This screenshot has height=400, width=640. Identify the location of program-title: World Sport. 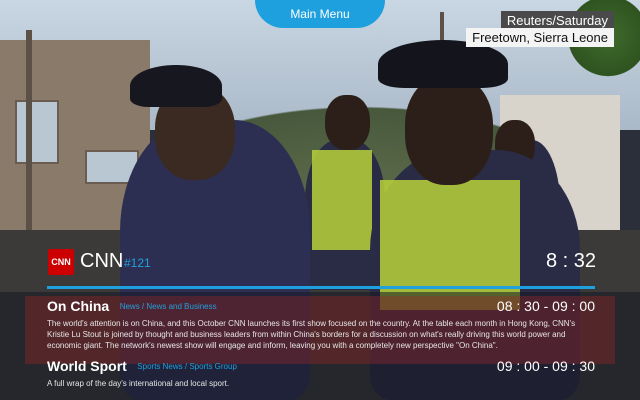
(87, 366).